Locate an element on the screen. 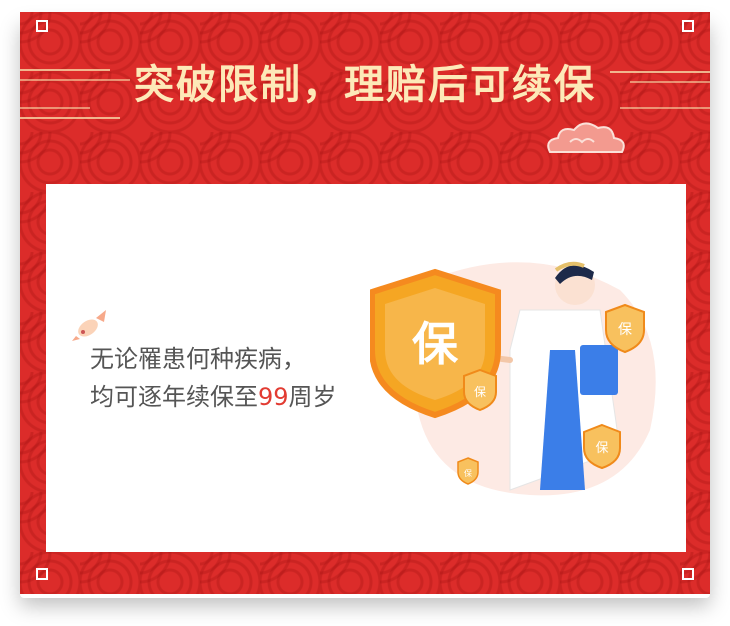 The width and height of the screenshot is (730, 626). corner-marker-top-left is located at coordinates (42, 26).